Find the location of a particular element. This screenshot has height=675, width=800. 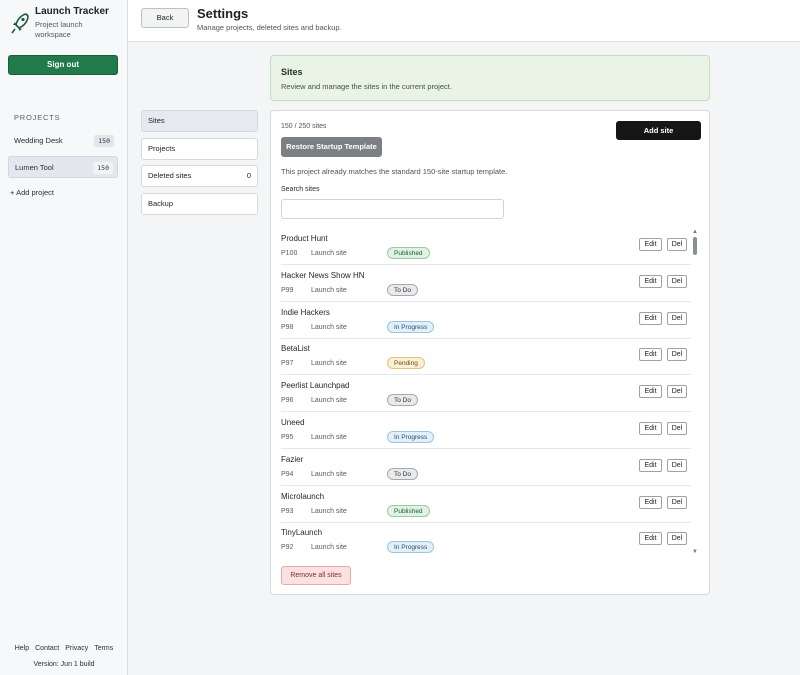

section-tab-deleted-sites: Deleted sites 0 is located at coordinates (199, 176).